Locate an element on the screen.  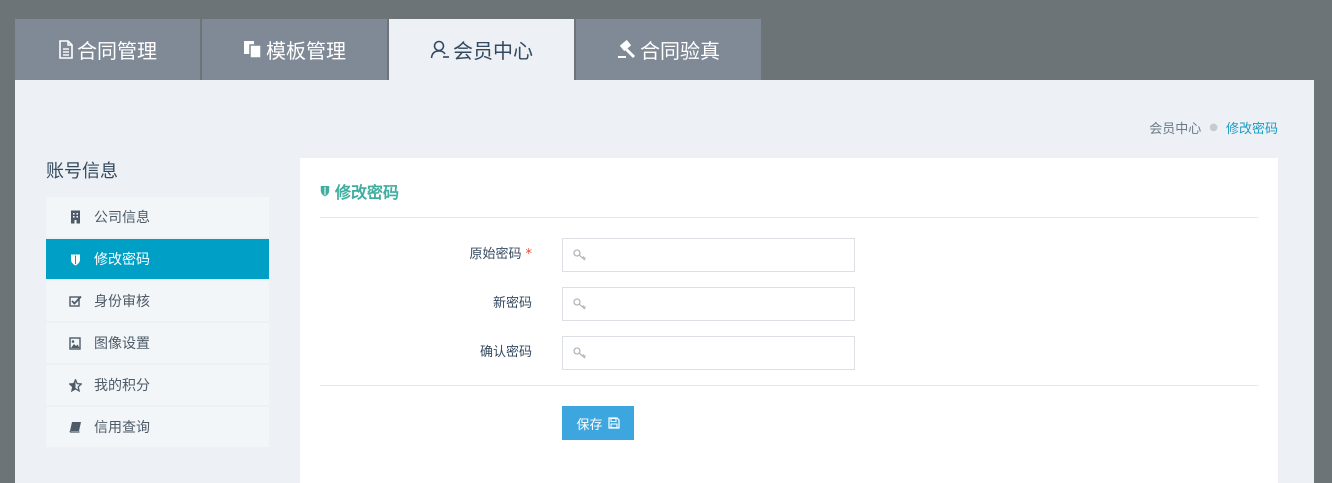
sidebar-item-my-points: 我的积分 is located at coordinates (157, 385).